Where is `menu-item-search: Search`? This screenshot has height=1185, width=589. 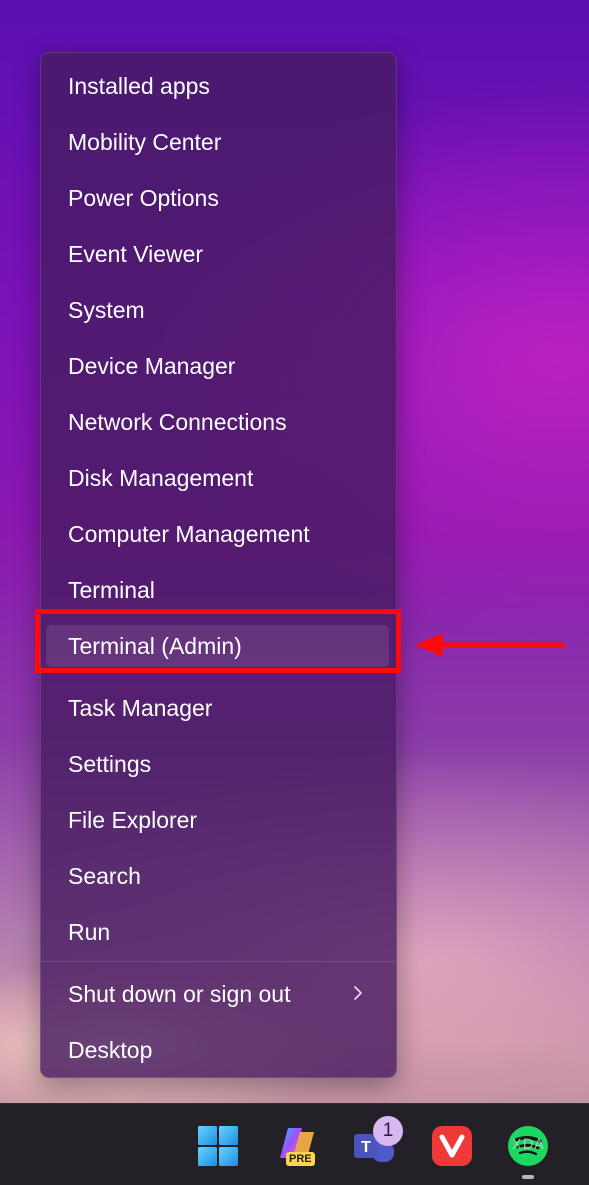 menu-item-search: Search is located at coordinates (218, 876).